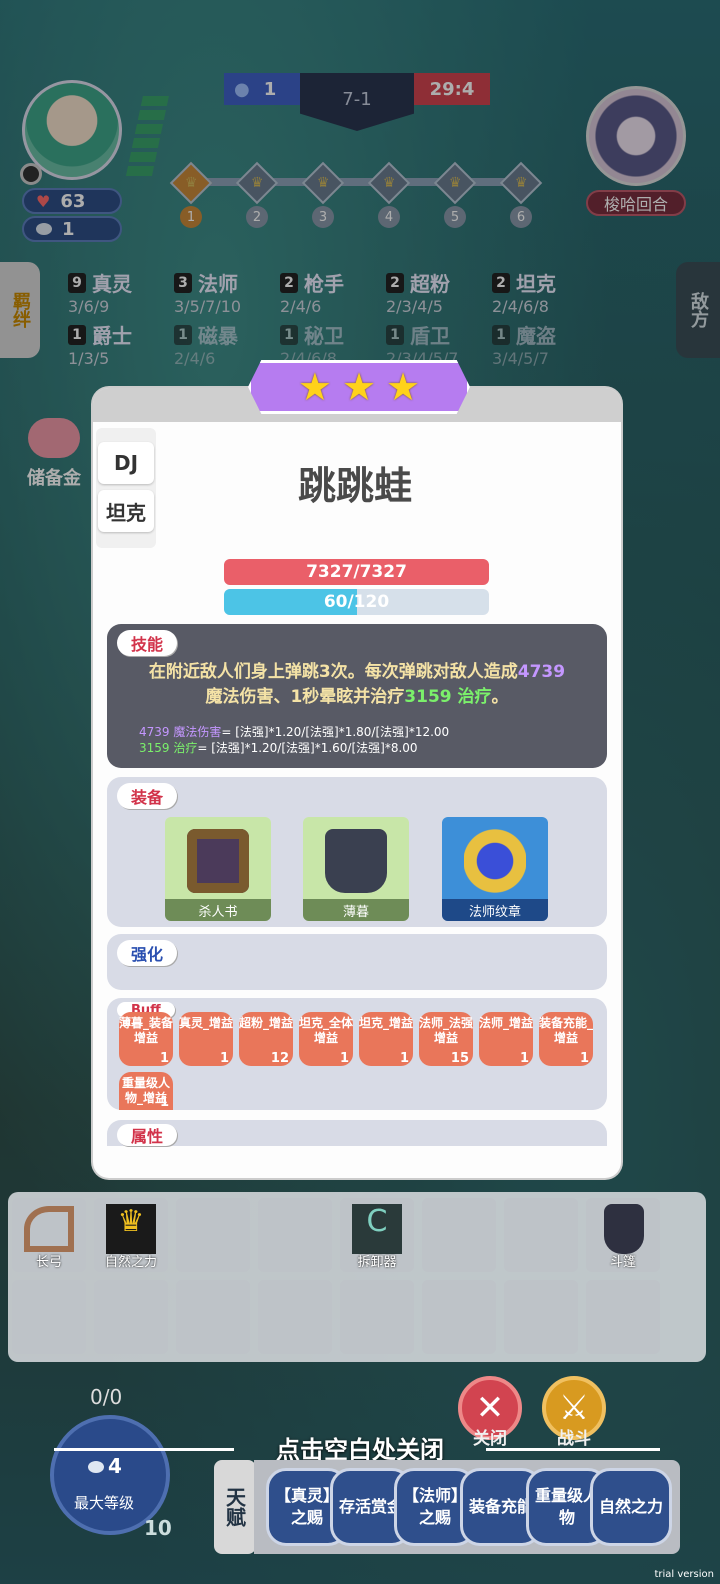 This screenshot has width=720, height=1584. I want to click on buff-badge: 装备充能_增益 1, so click(566, 1039).